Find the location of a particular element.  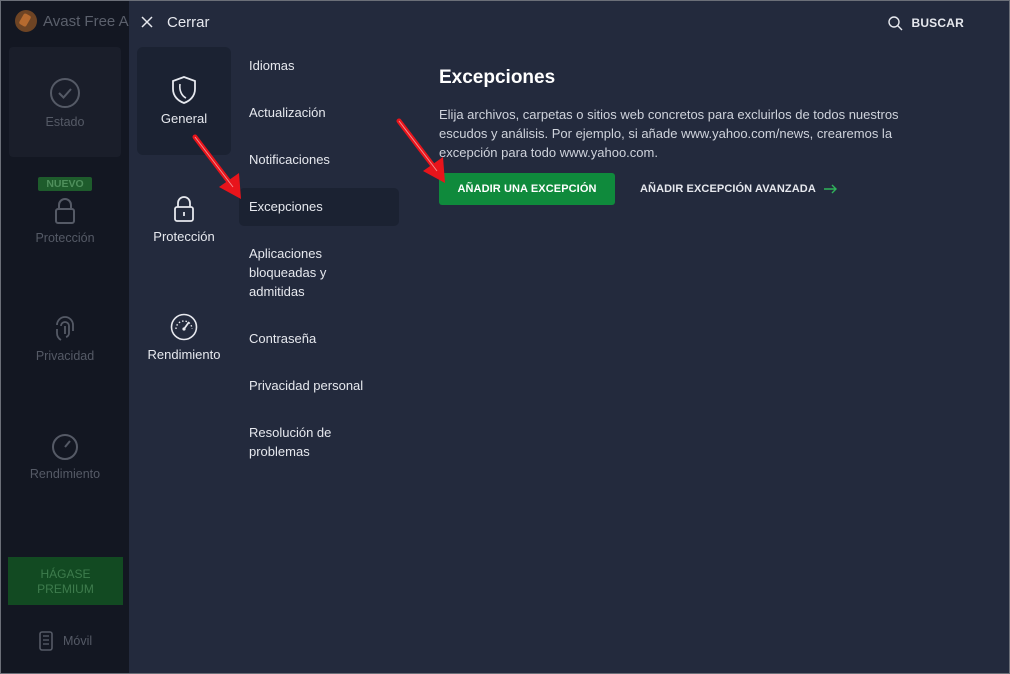

subnav-item-excepciones: Excepciones is located at coordinates (319, 207).